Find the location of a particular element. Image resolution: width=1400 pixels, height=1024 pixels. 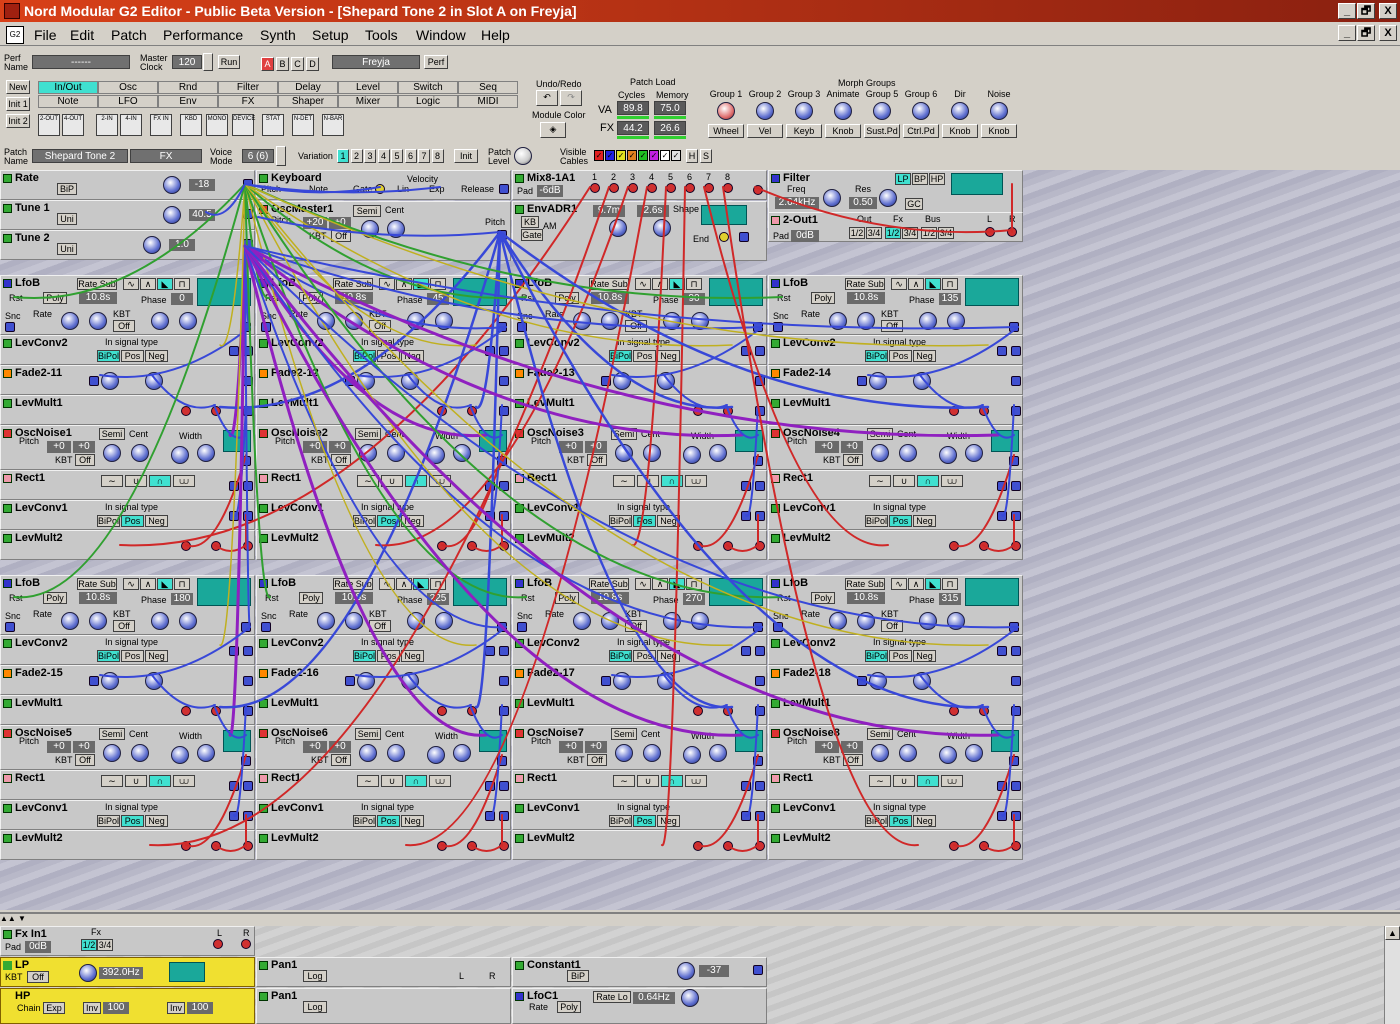

new-button: New is located at coordinates (18, 87).